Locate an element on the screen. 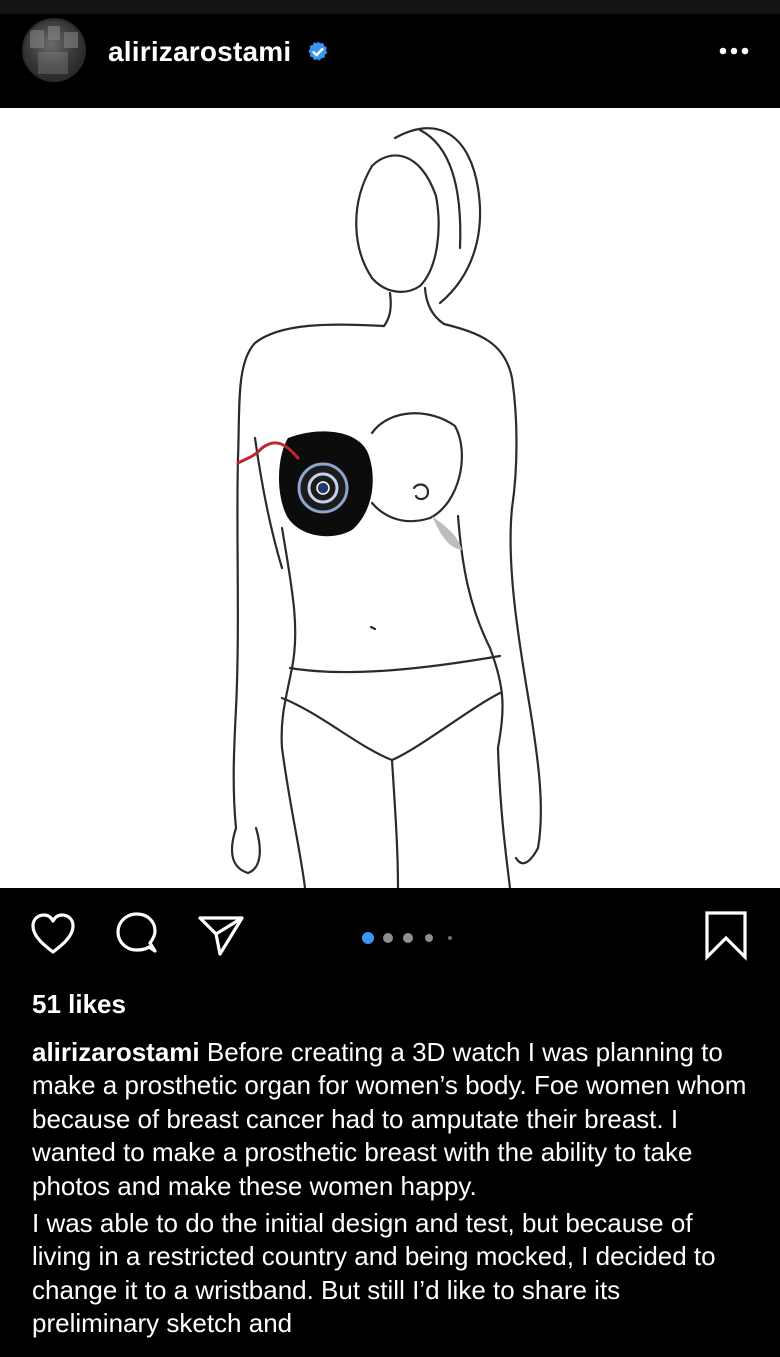  verified-badge-icon is located at coordinates (318, 51).